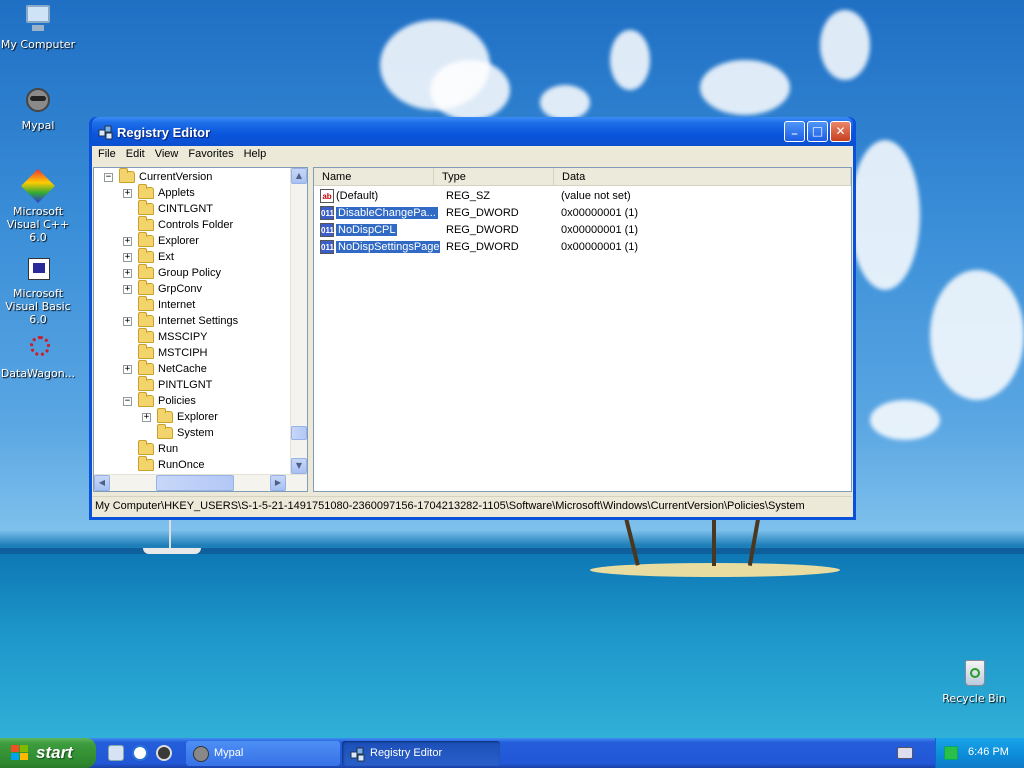  What do you see at coordinates (211, 155) in the screenshot?
I see `menu-favorites: Favorites` at bounding box center [211, 155].